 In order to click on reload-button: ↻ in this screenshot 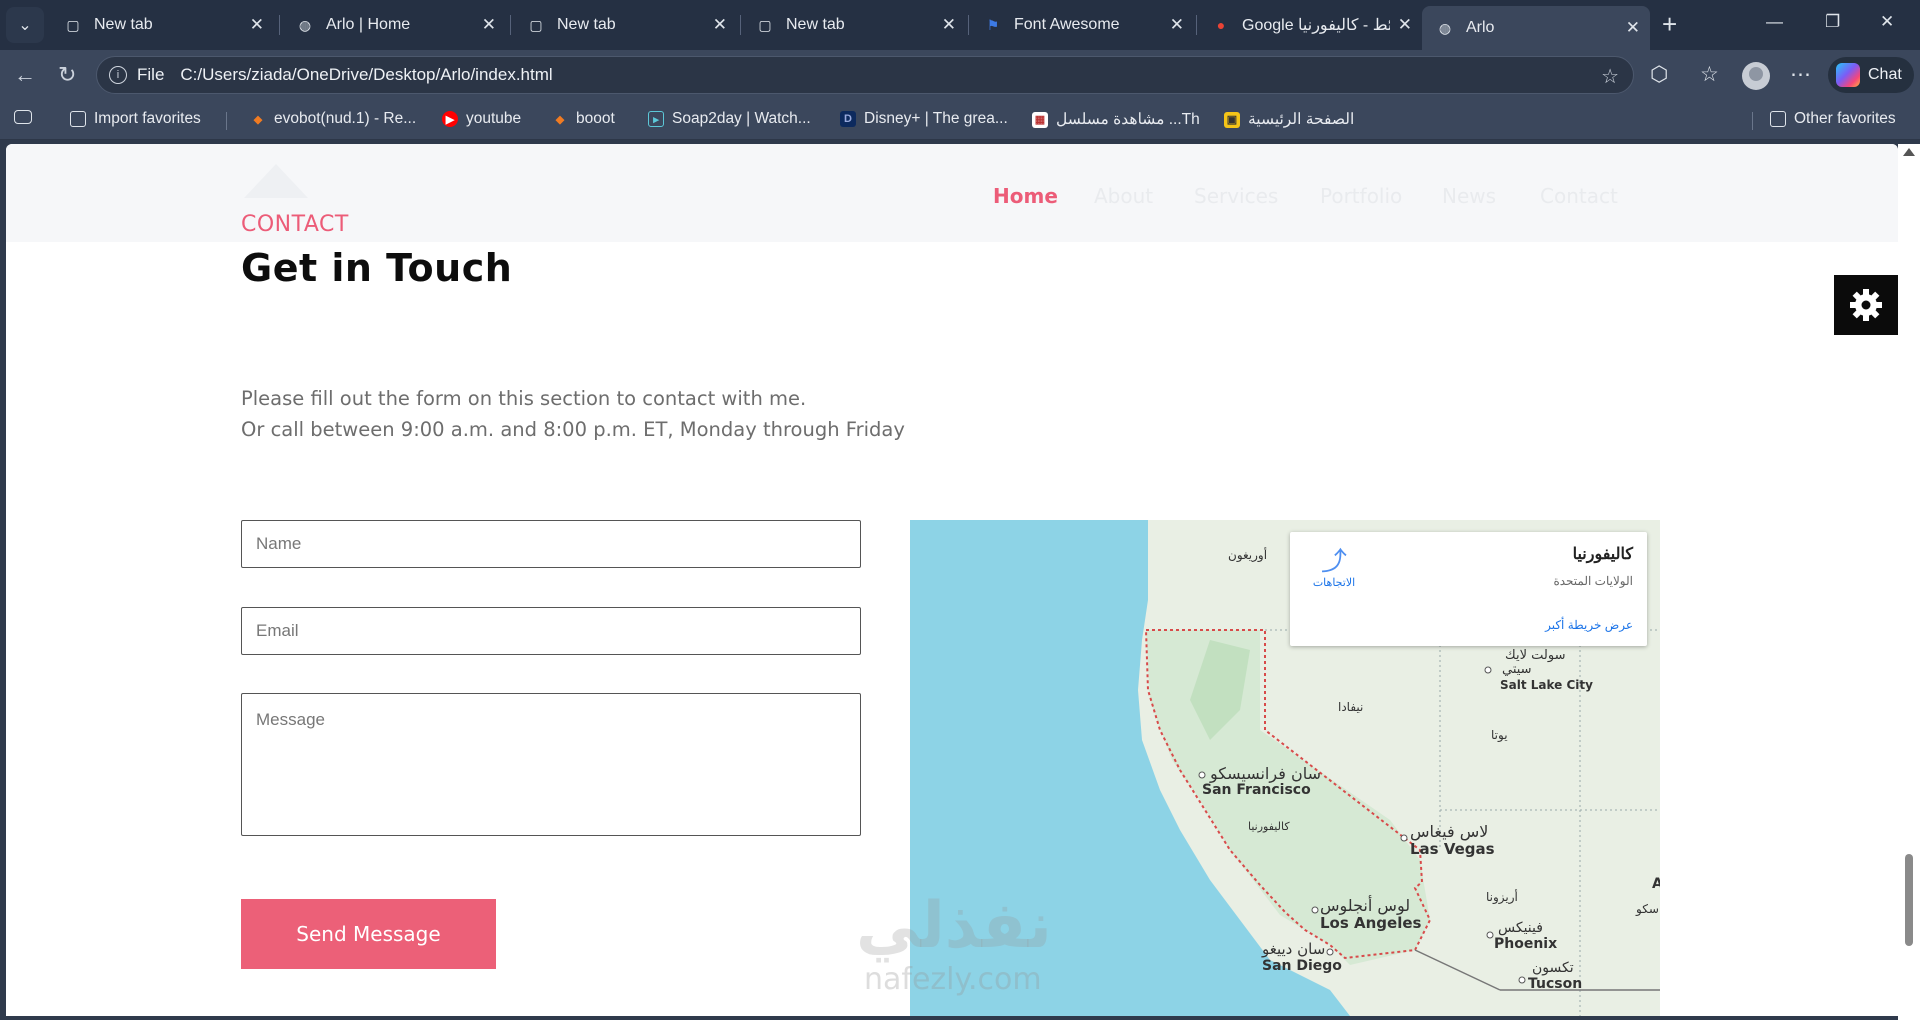, I will do `click(67, 75)`.